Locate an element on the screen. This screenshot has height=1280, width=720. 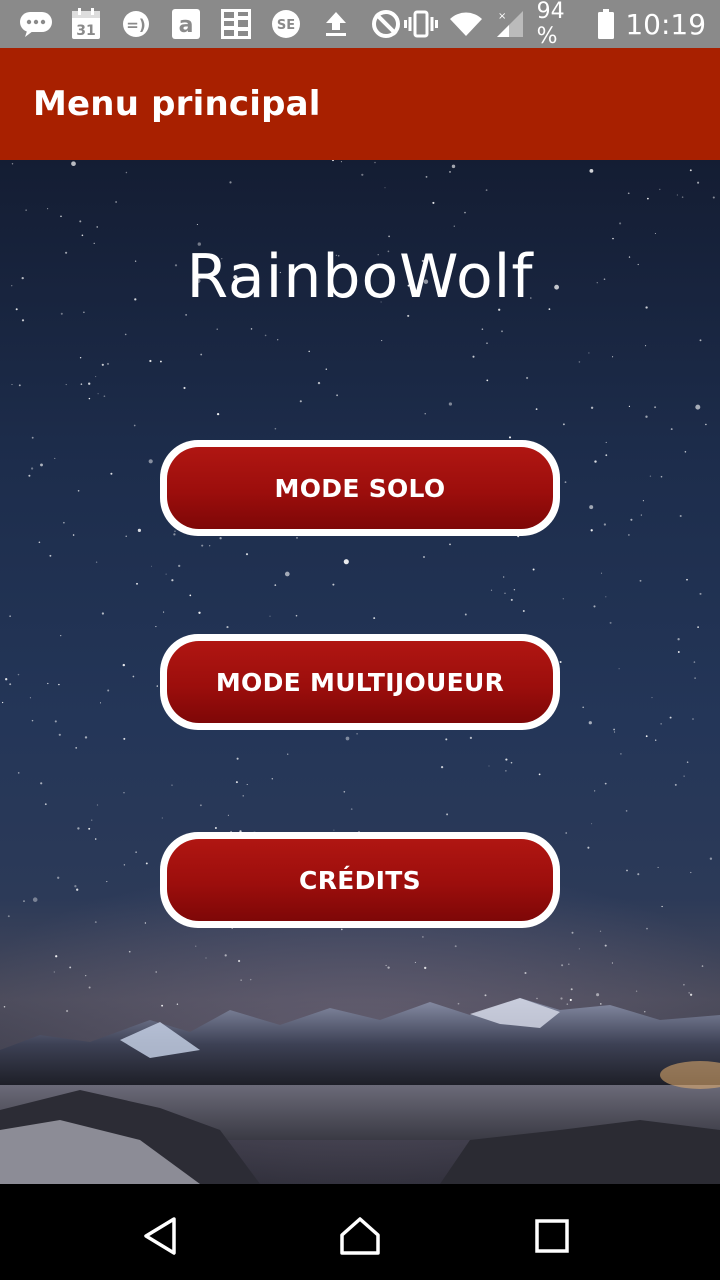
mode-solo-button-body: MODE SOLO is located at coordinates (360, 488).